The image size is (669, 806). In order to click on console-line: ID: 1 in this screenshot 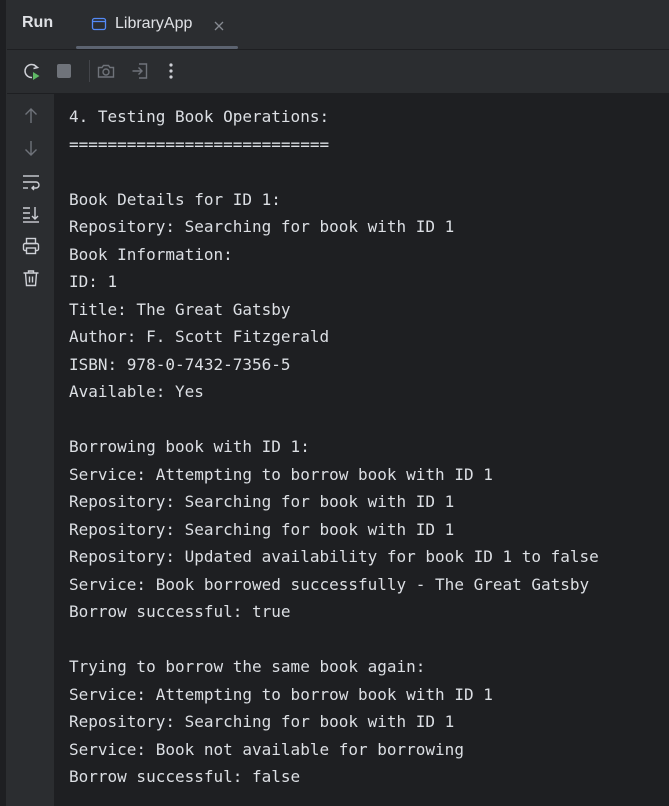, I will do `click(93, 281)`.